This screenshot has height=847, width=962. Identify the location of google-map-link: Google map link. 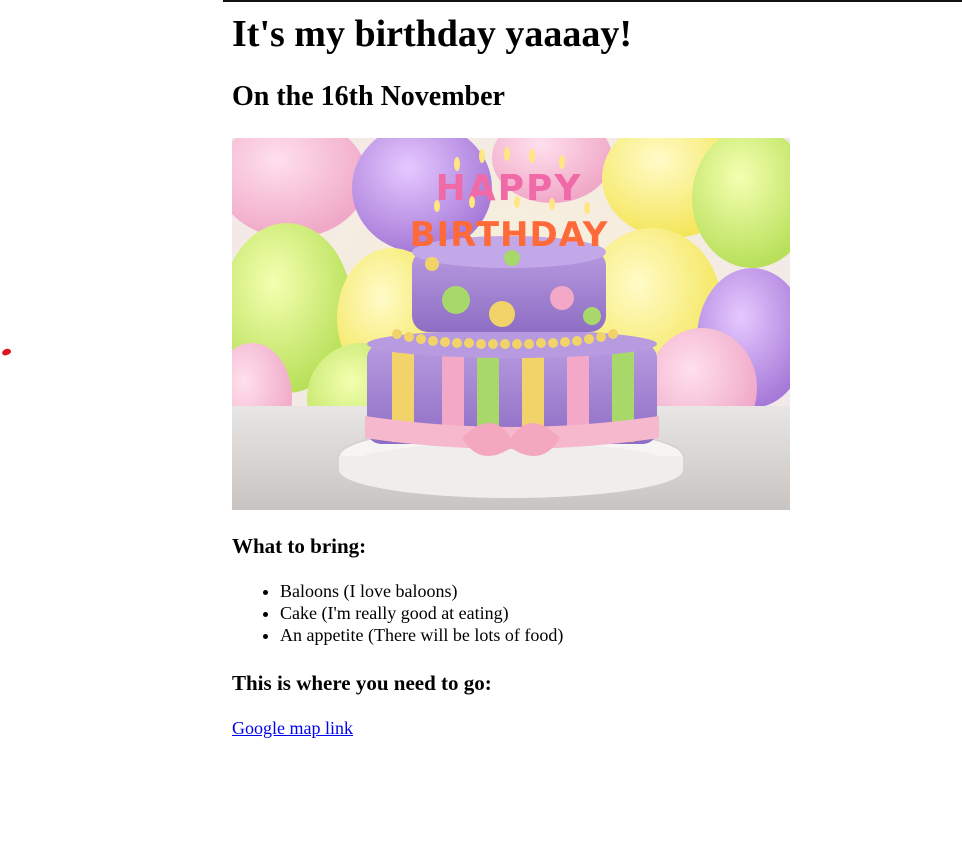
(292, 728).